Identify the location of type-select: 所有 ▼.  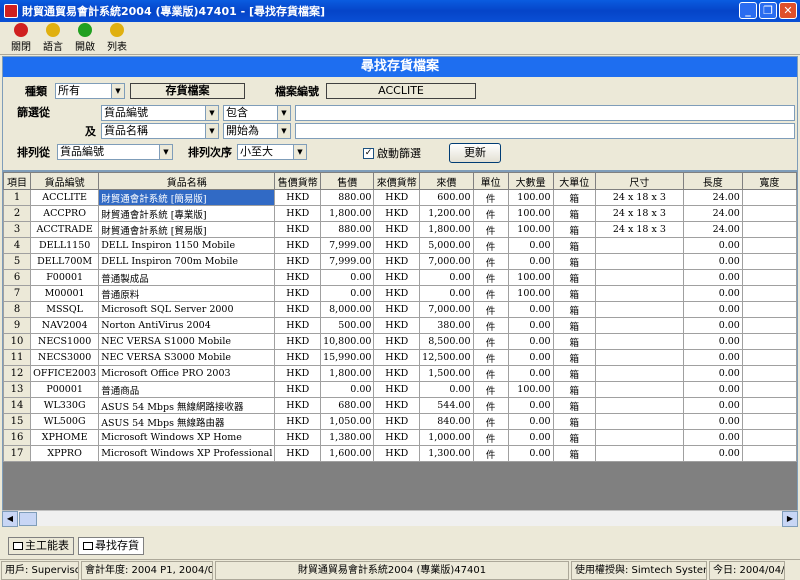
(90, 91).